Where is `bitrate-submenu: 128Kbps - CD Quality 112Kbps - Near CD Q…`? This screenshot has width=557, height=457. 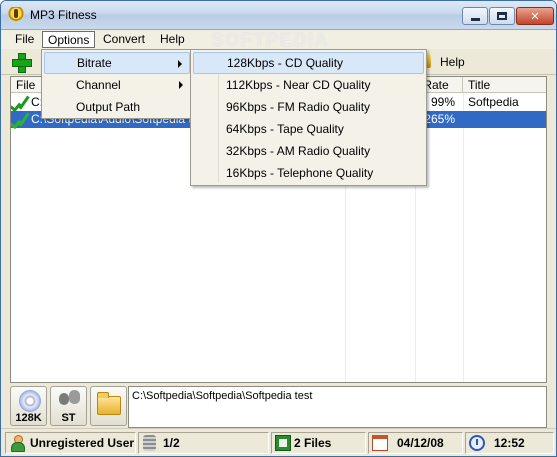 bitrate-submenu: 128Kbps - CD Quality 112Kbps - Near CD Q… is located at coordinates (308, 117).